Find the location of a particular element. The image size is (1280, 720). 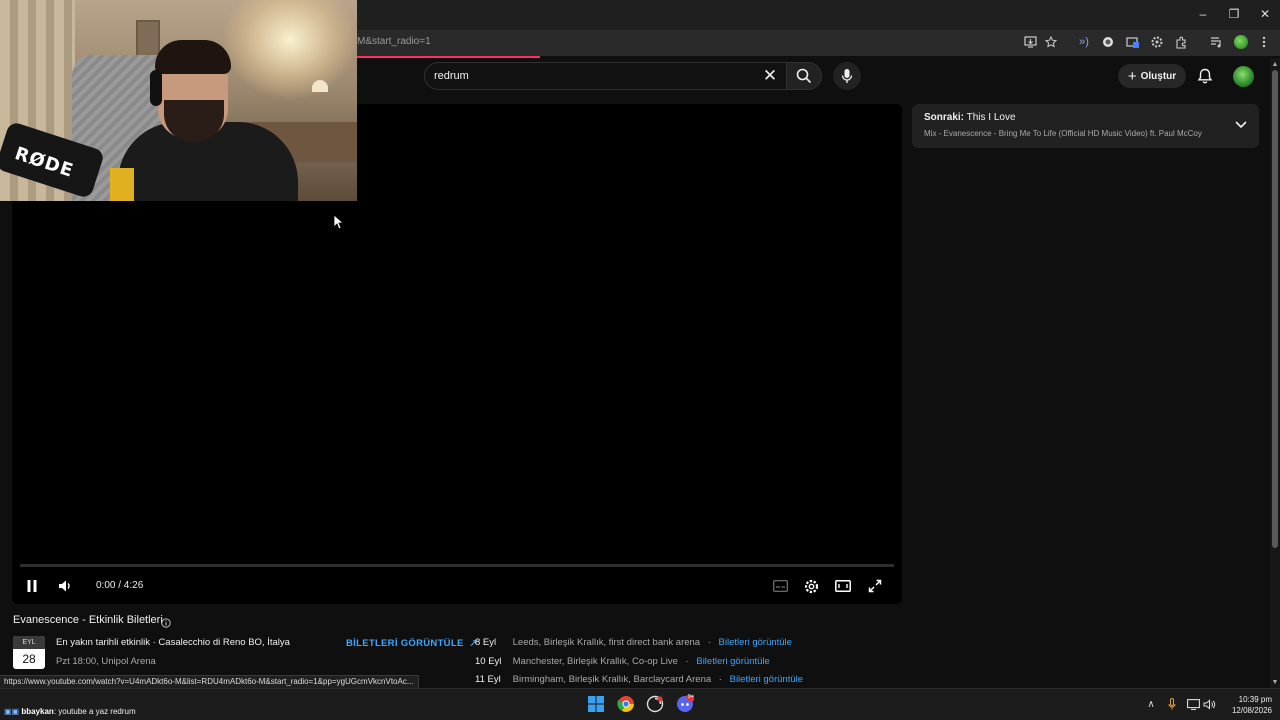

event-date: 8 Eyl is located at coordinates (486, 642).